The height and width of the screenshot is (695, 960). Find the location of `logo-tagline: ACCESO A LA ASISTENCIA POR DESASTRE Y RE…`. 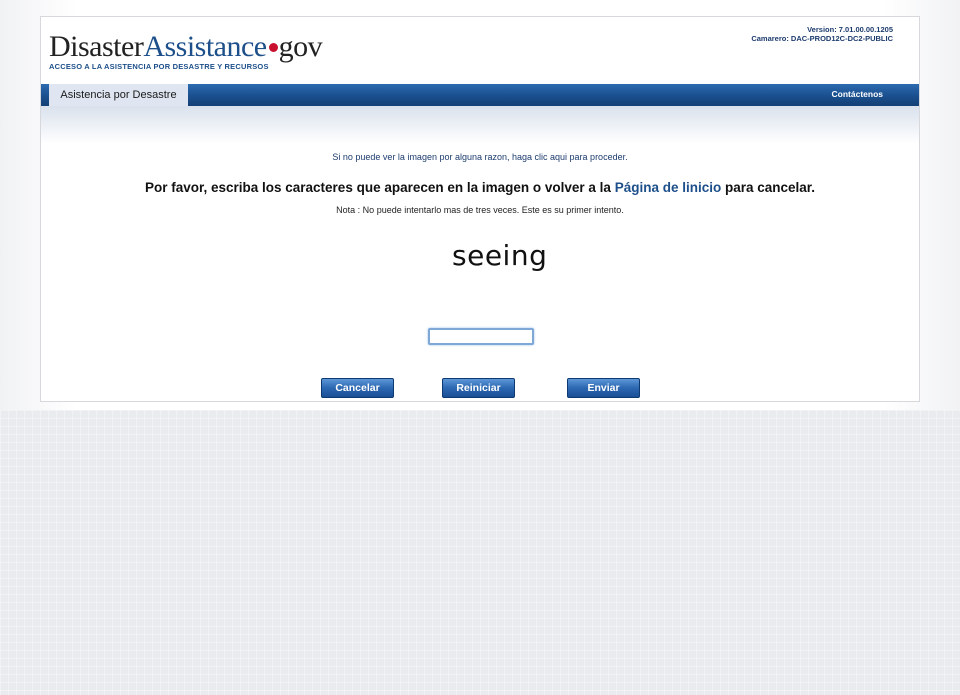

logo-tagline: ACCESO A LA ASISTENCIA POR DESASTRE Y RE… is located at coordinates (159, 66).